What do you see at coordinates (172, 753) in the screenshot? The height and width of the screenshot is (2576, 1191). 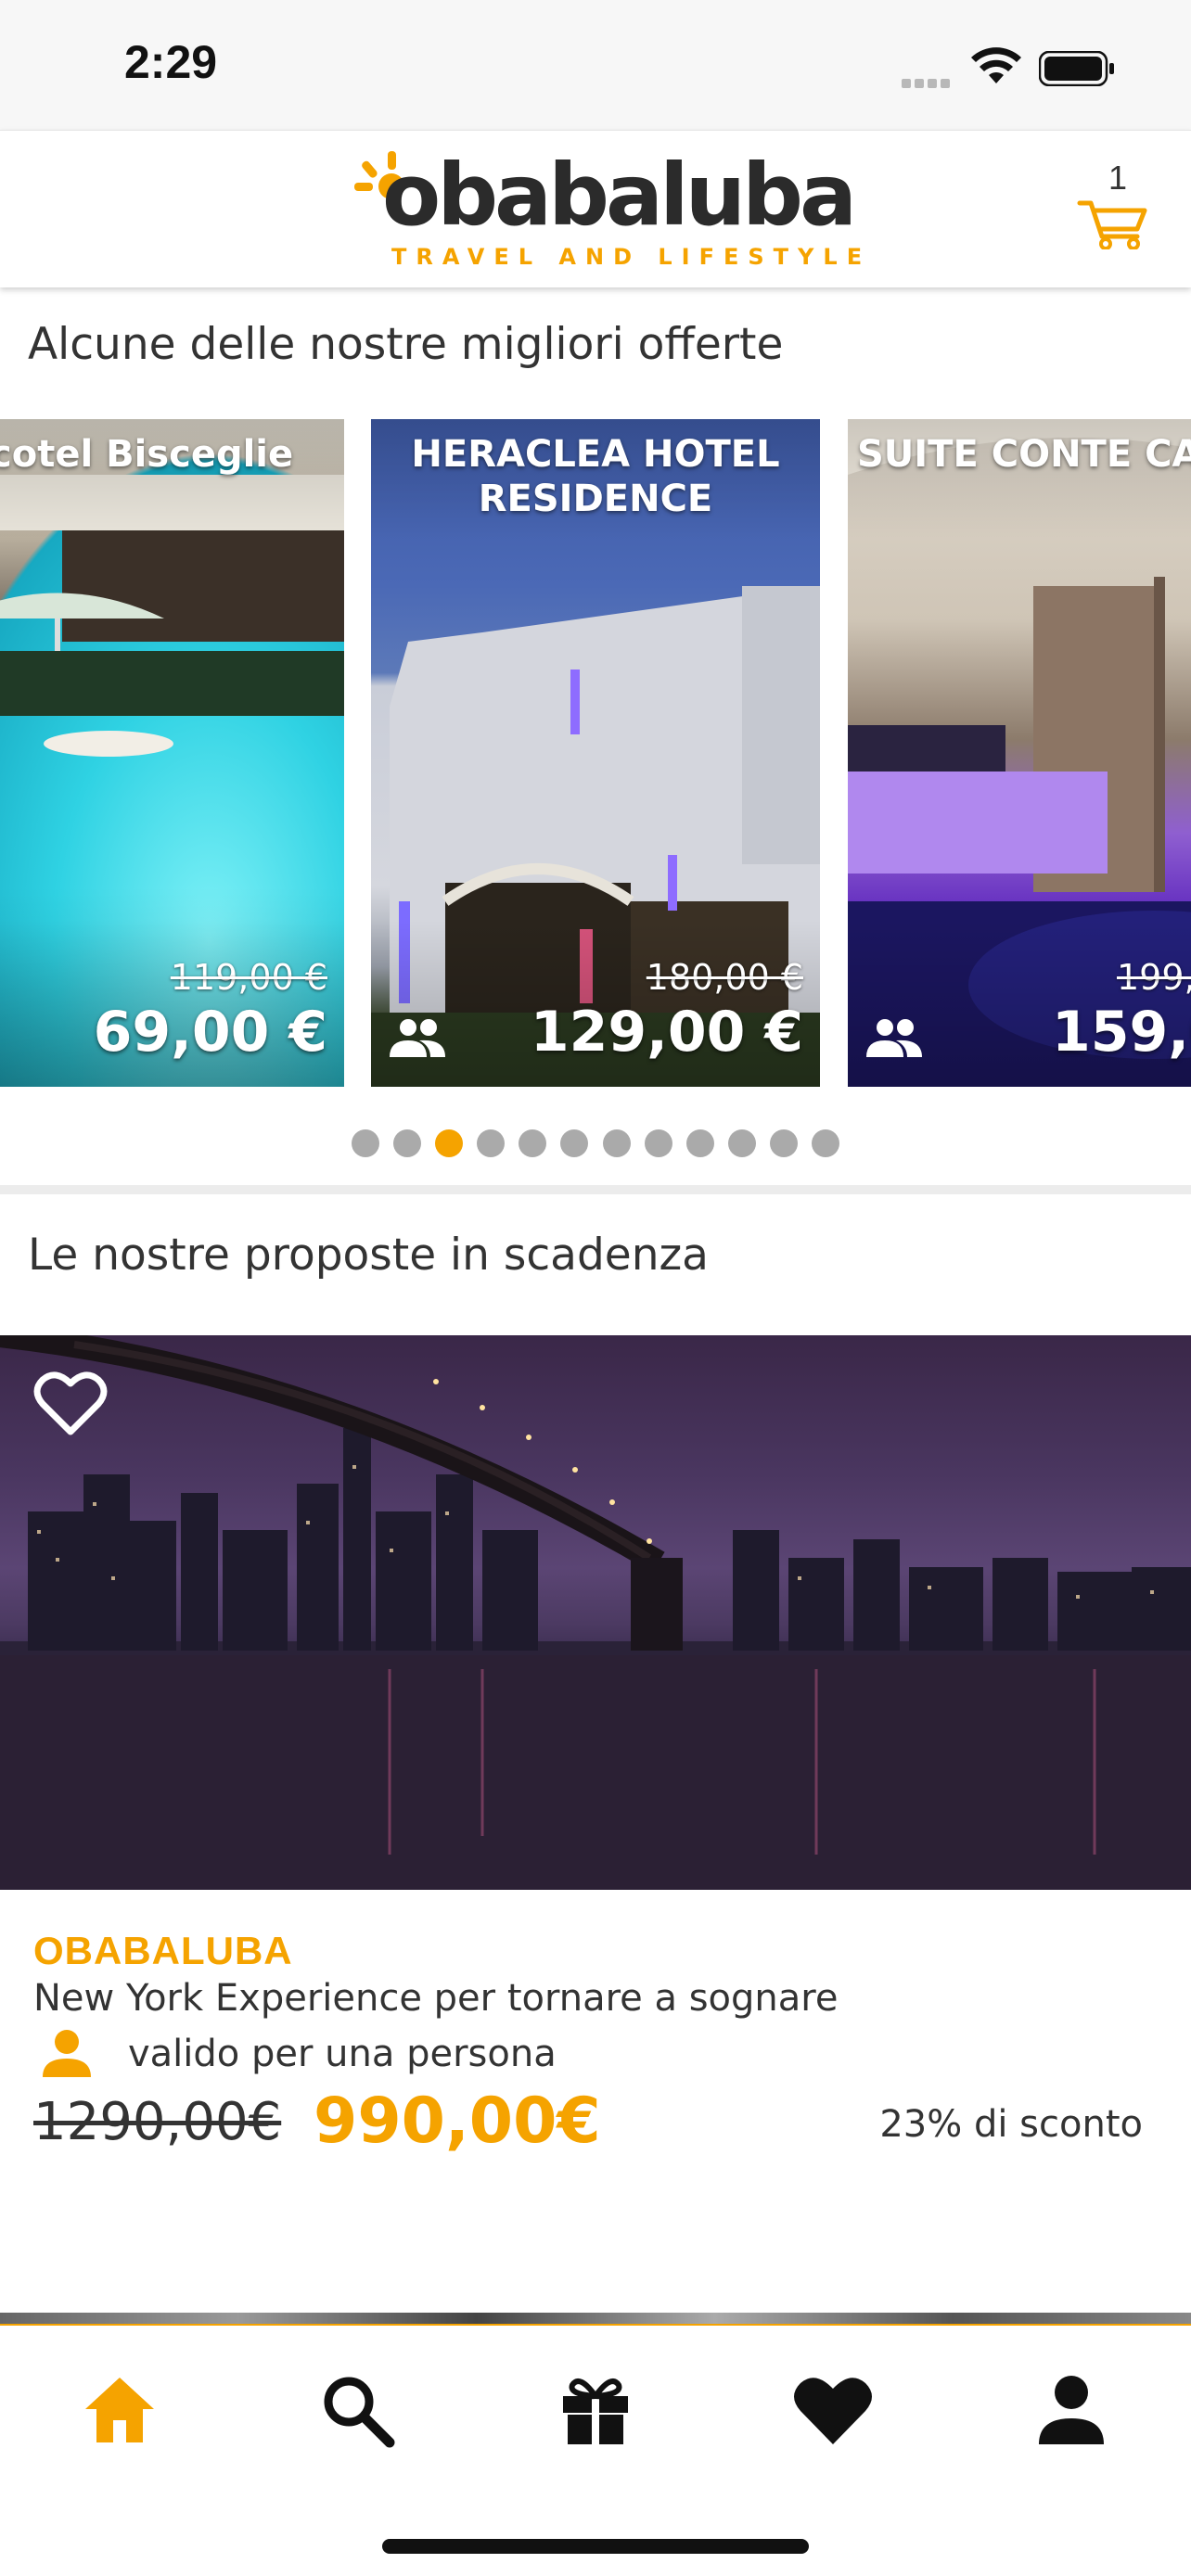 I see `offer-card: Nicotel Bisceglie 119,00 € 69,00 €` at bounding box center [172, 753].